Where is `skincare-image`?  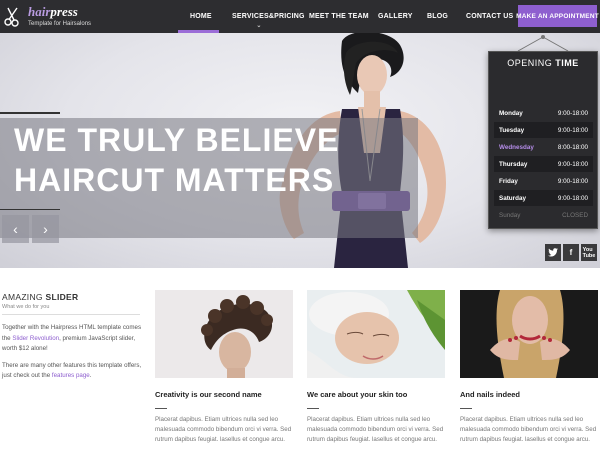
skincare-image is located at coordinates (376, 334).